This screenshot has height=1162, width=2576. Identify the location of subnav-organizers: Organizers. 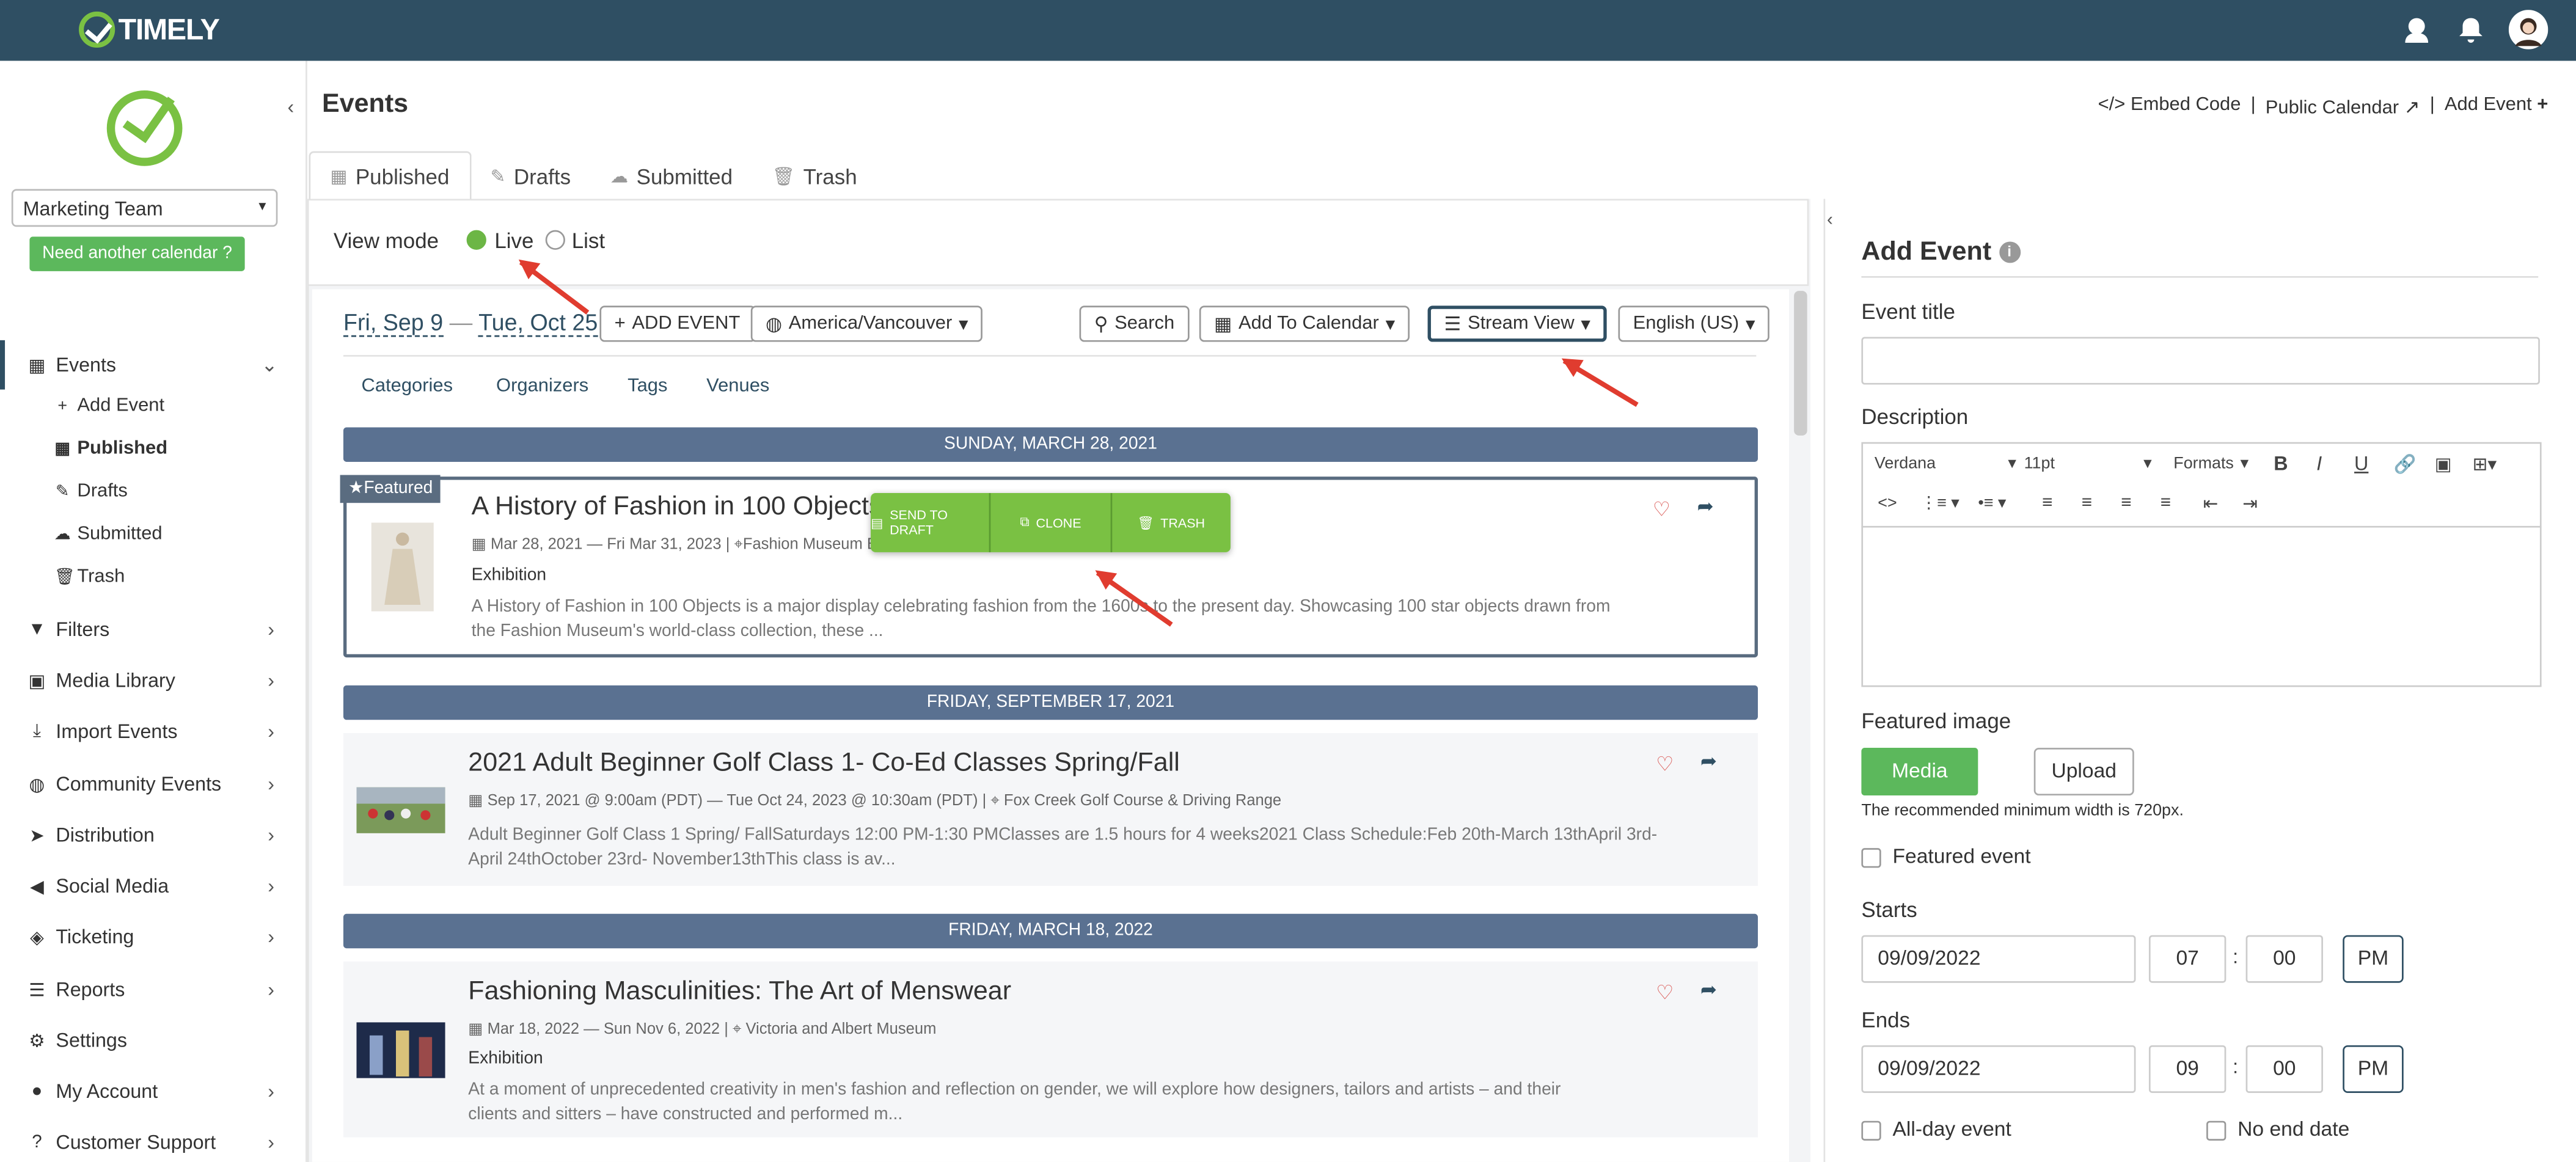
(542, 386).